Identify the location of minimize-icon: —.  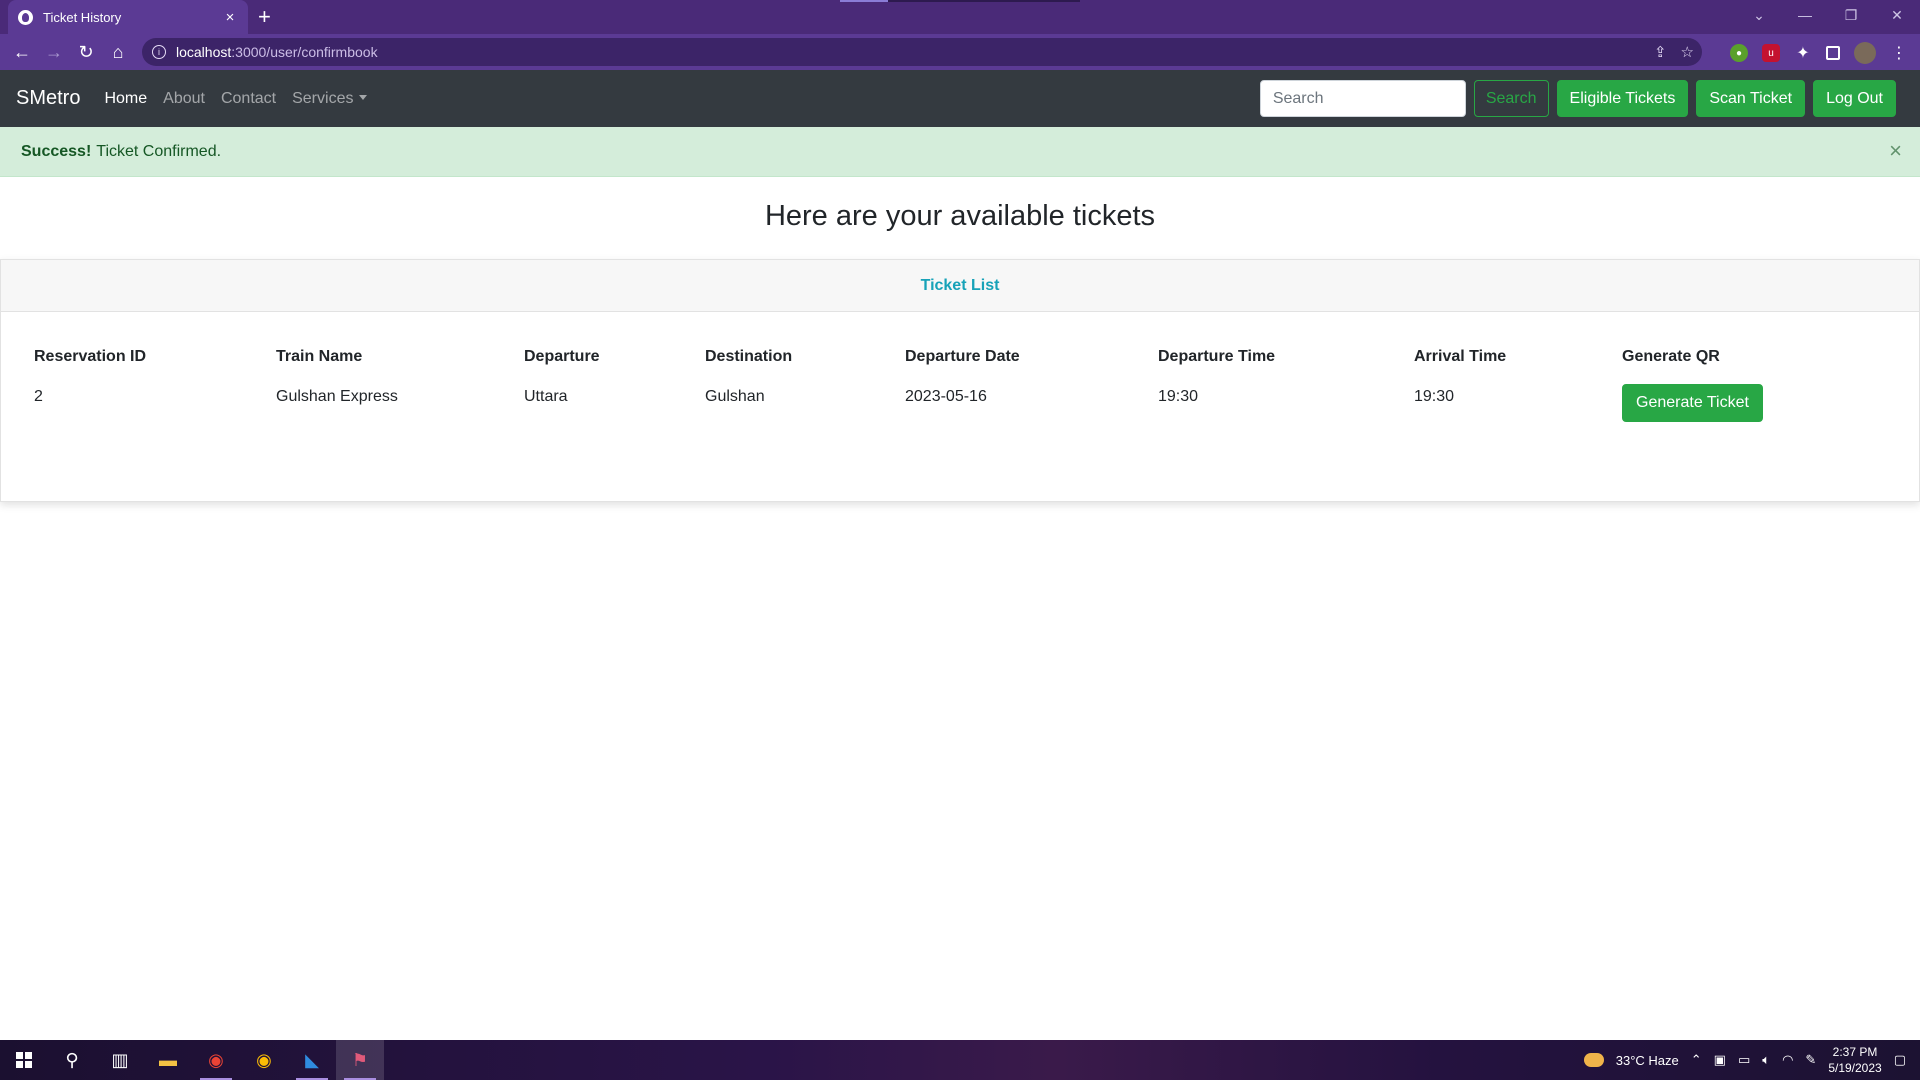
(1805, 15).